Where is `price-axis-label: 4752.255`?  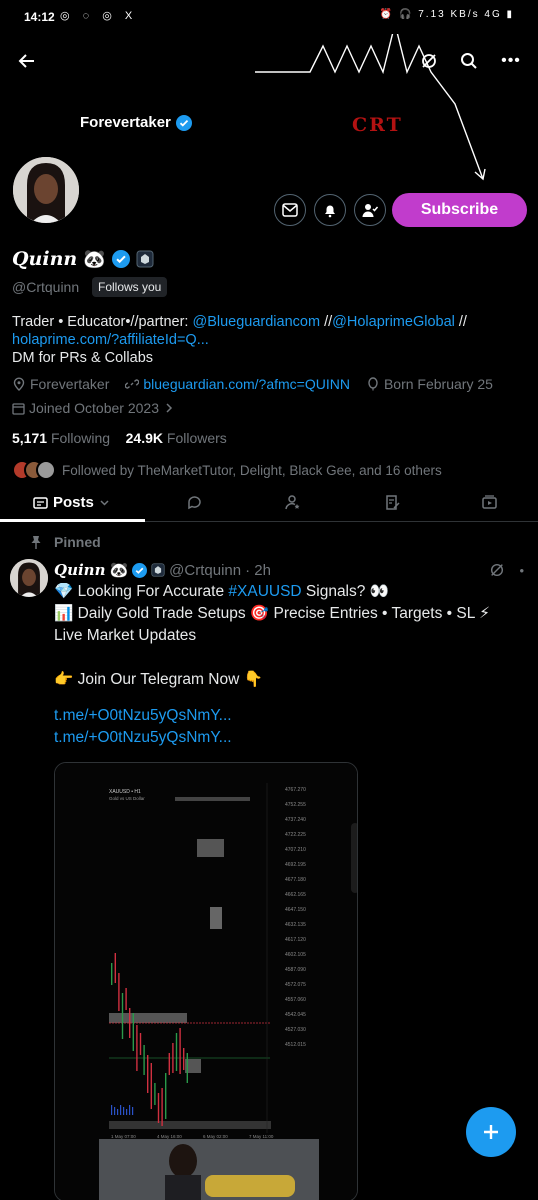 price-axis-label: 4752.255 is located at coordinates (295, 805).